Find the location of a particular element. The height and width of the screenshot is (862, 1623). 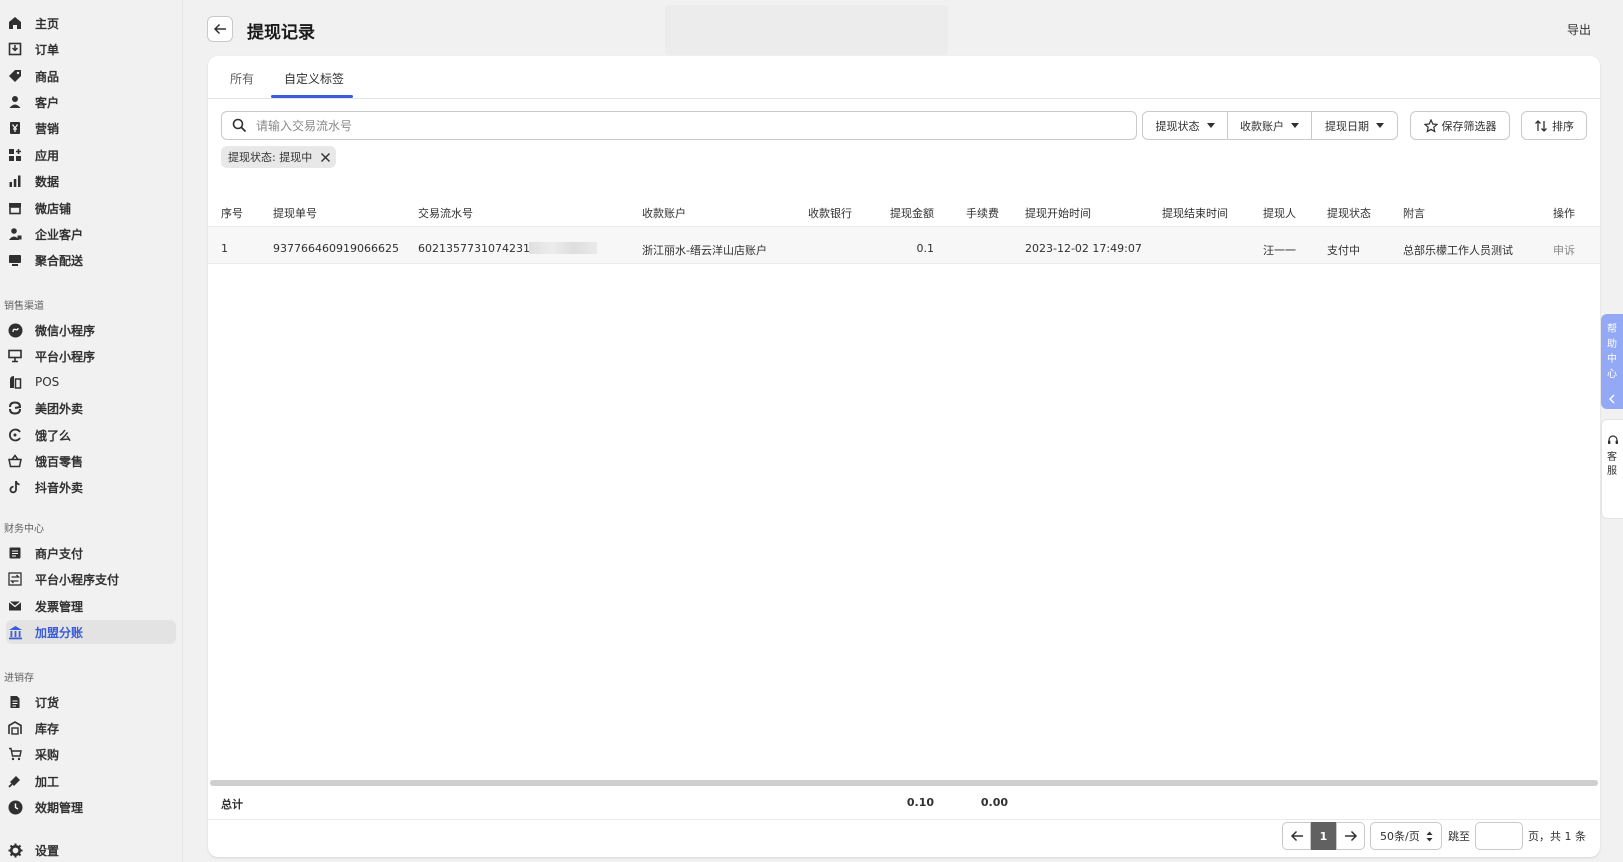

sidebar-item-label: 数据 is located at coordinates (47, 181).